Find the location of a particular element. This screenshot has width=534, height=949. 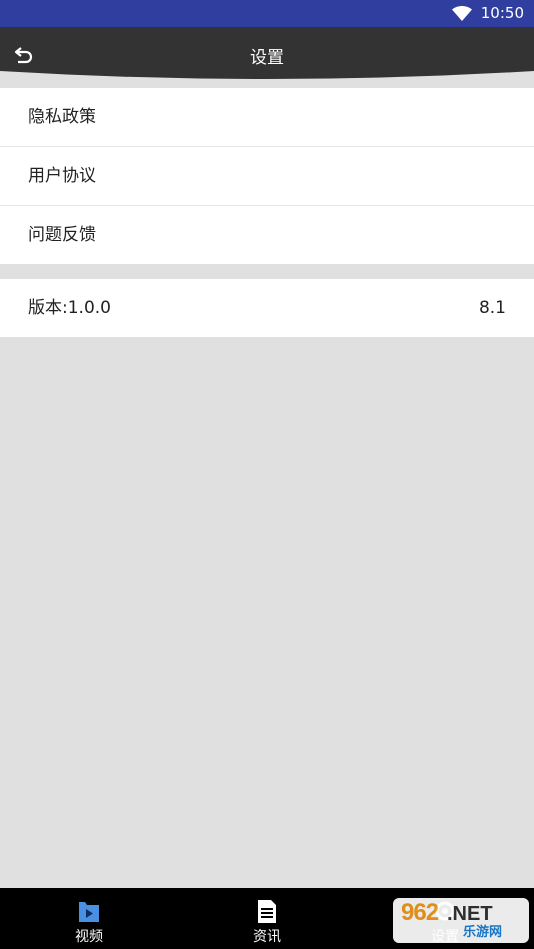

version-section: 版本:1.0.0 8.1 is located at coordinates (267, 308).